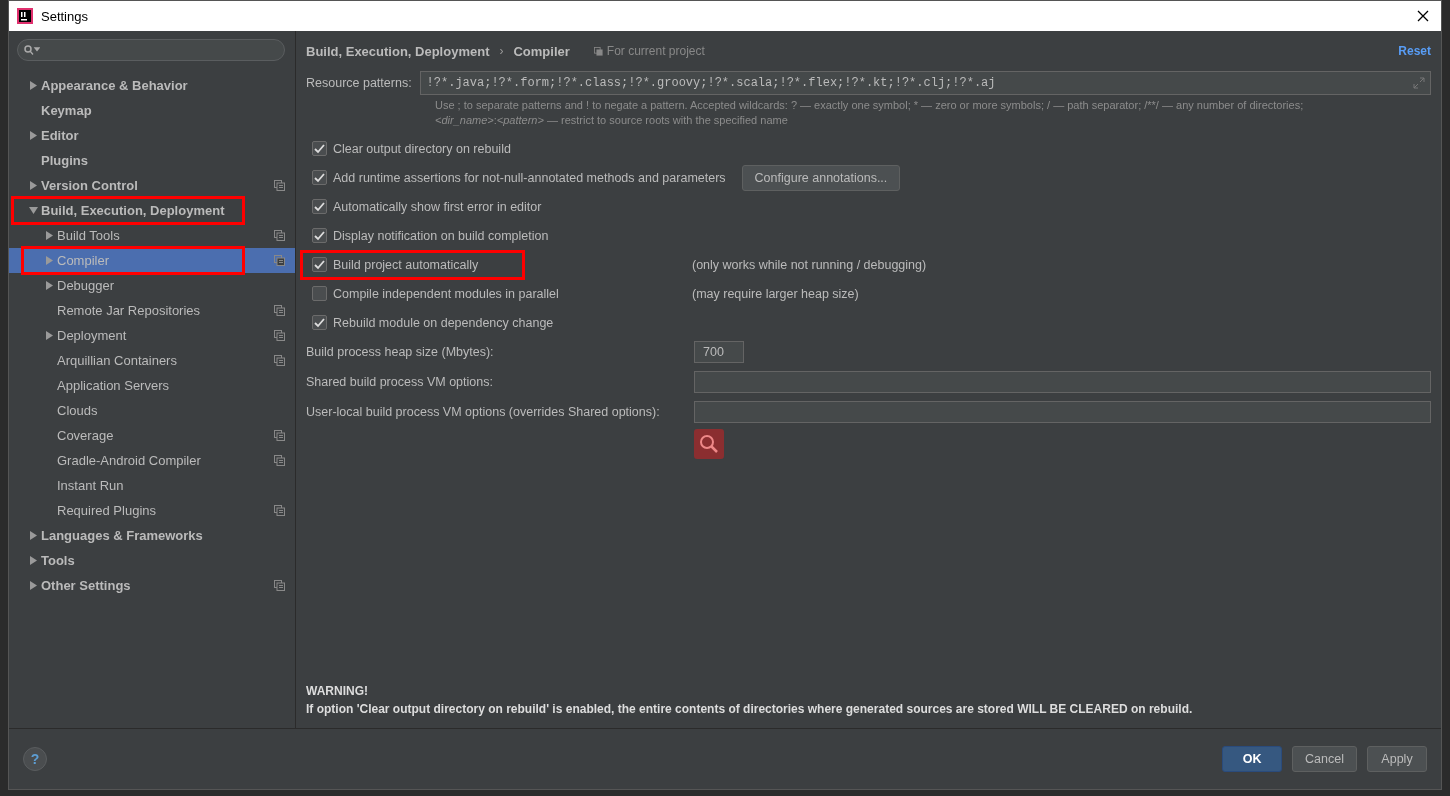 The height and width of the screenshot is (796, 1450). Describe the element at coordinates (152, 185) in the screenshot. I see `settings-tree-item: Version Control` at that location.